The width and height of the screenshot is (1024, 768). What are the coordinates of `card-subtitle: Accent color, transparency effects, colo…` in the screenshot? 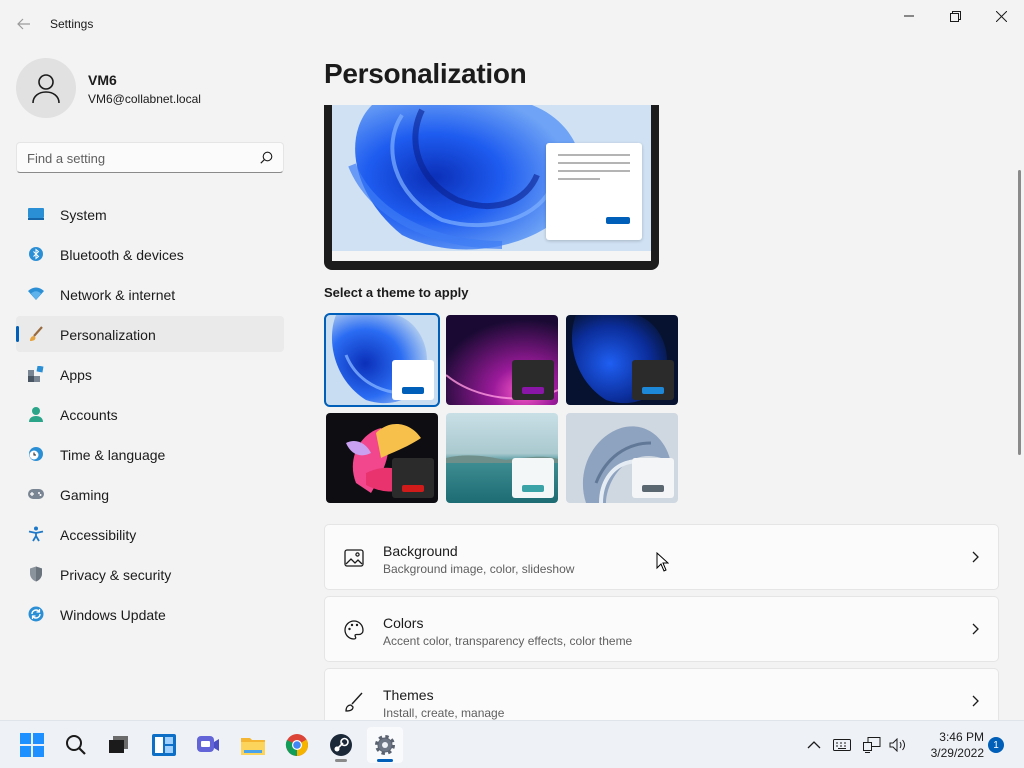 It's located at (508, 641).